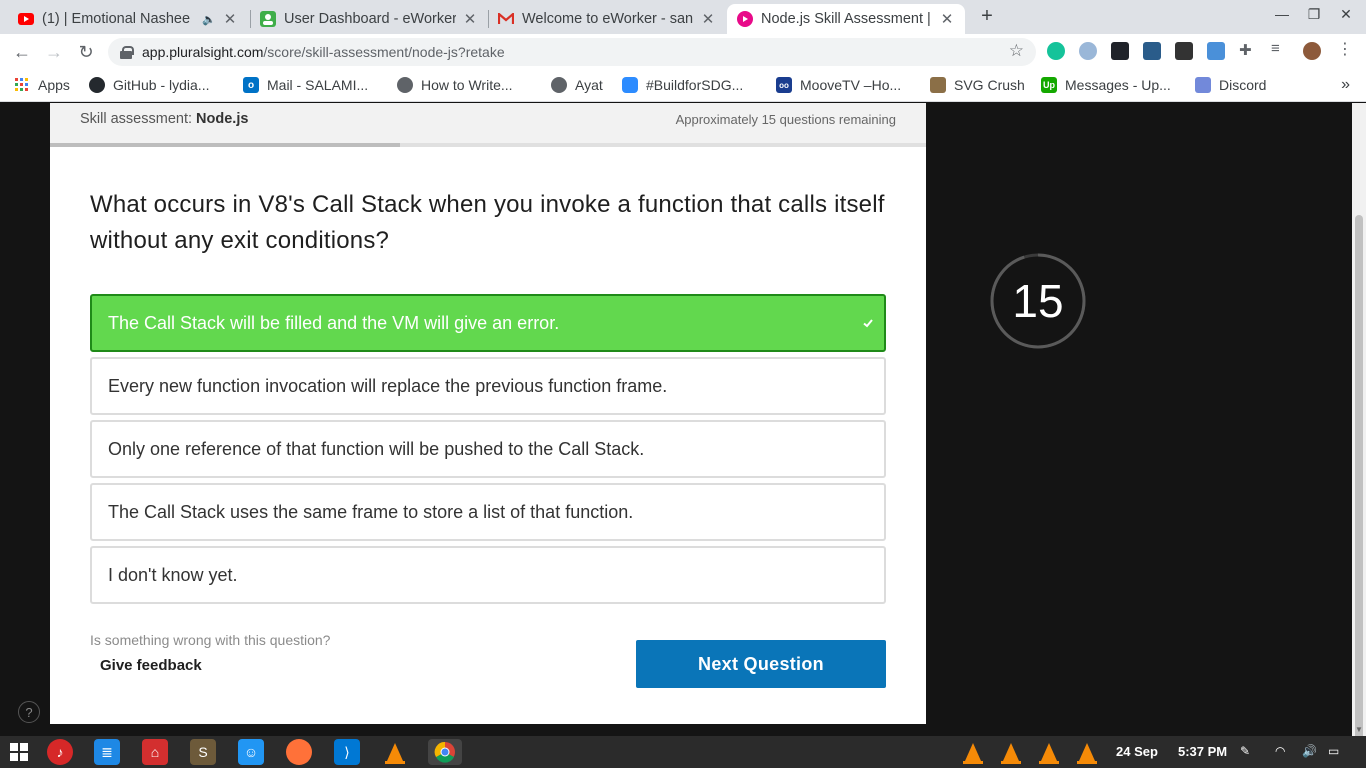  I want to click on answer-option-5: I don't know yet., so click(488, 575).